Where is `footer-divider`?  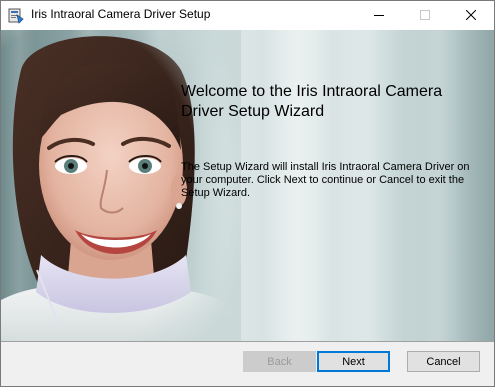 footer-divider is located at coordinates (247, 341).